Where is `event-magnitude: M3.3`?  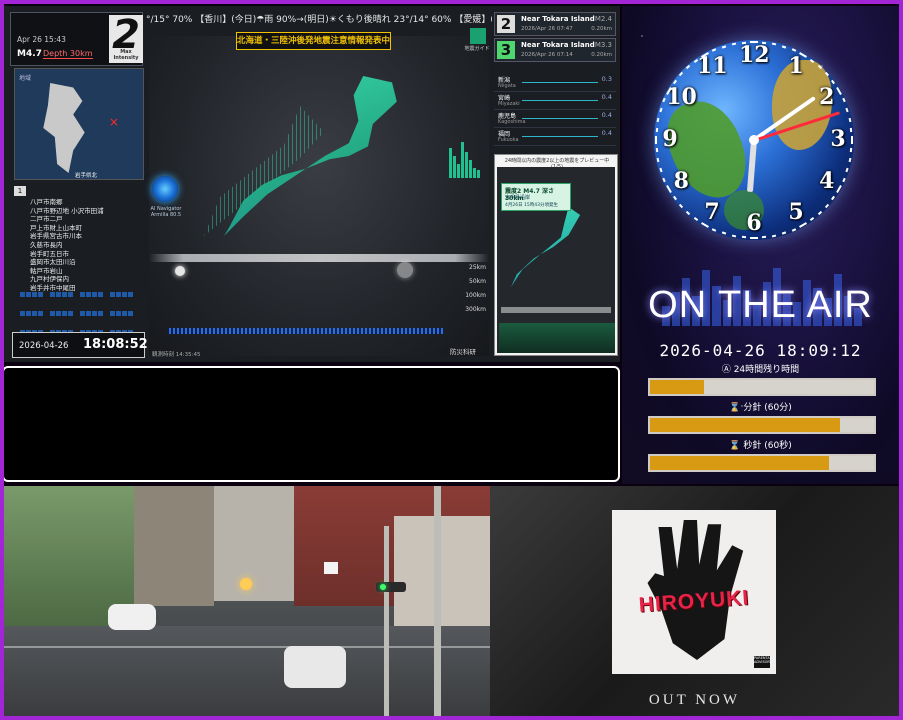 event-magnitude: M3.3 is located at coordinates (603, 45).